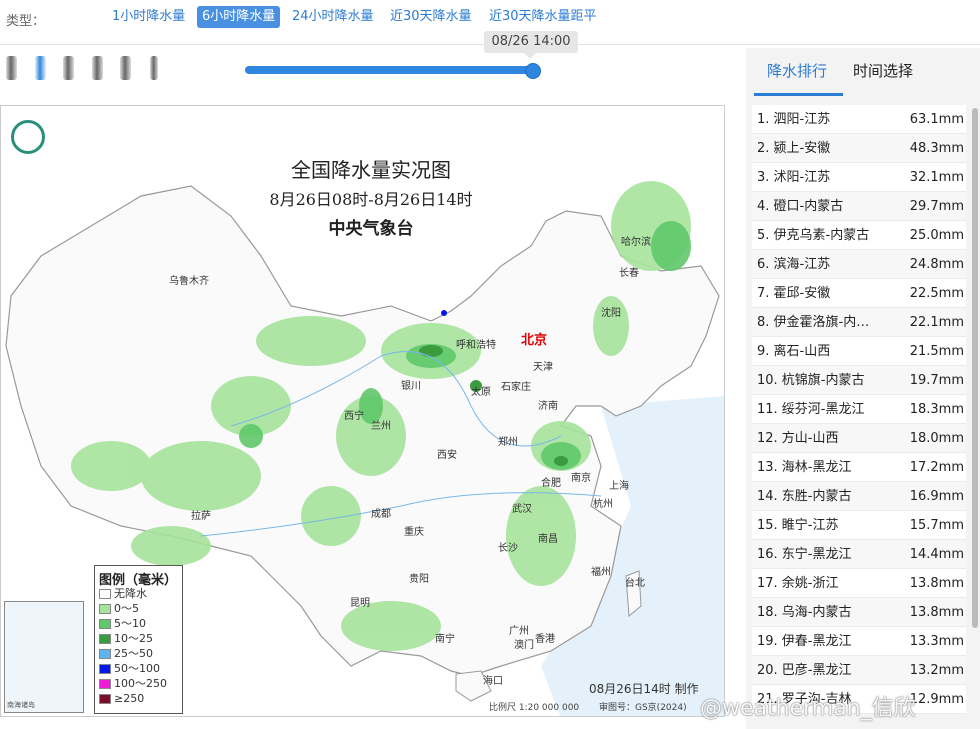  What do you see at coordinates (794, 264) in the screenshot?
I see `station-name: 6. 滨海-江苏` at bounding box center [794, 264].